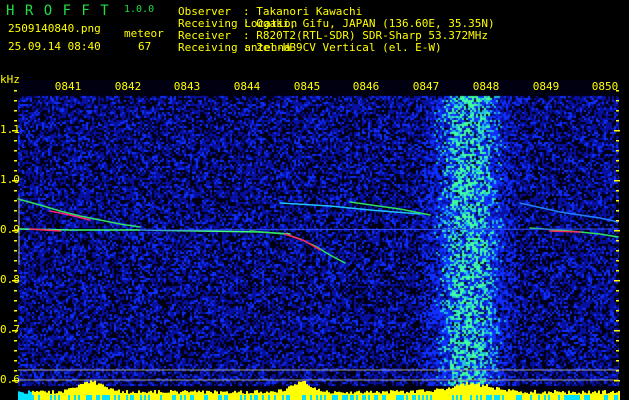 The height and width of the screenshot is (400, 629). Describe the element at coordinates (297, 247) in the screenshot. I see `meteor-trace` at that location.